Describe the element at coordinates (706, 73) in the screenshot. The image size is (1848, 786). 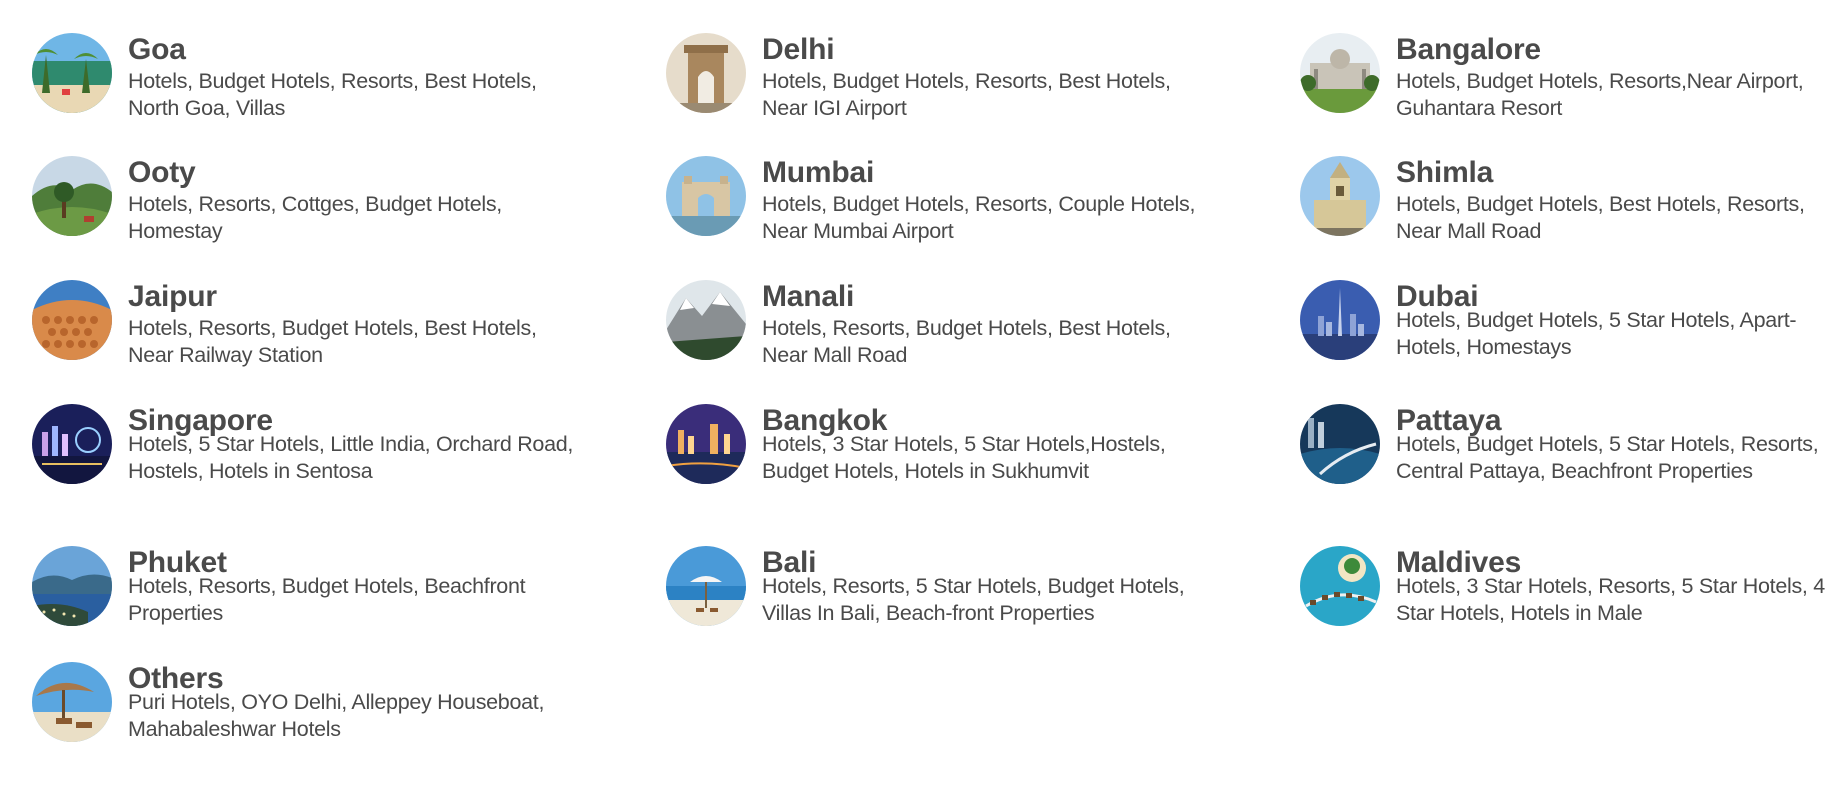
I see `india-gate-icon` at that location.